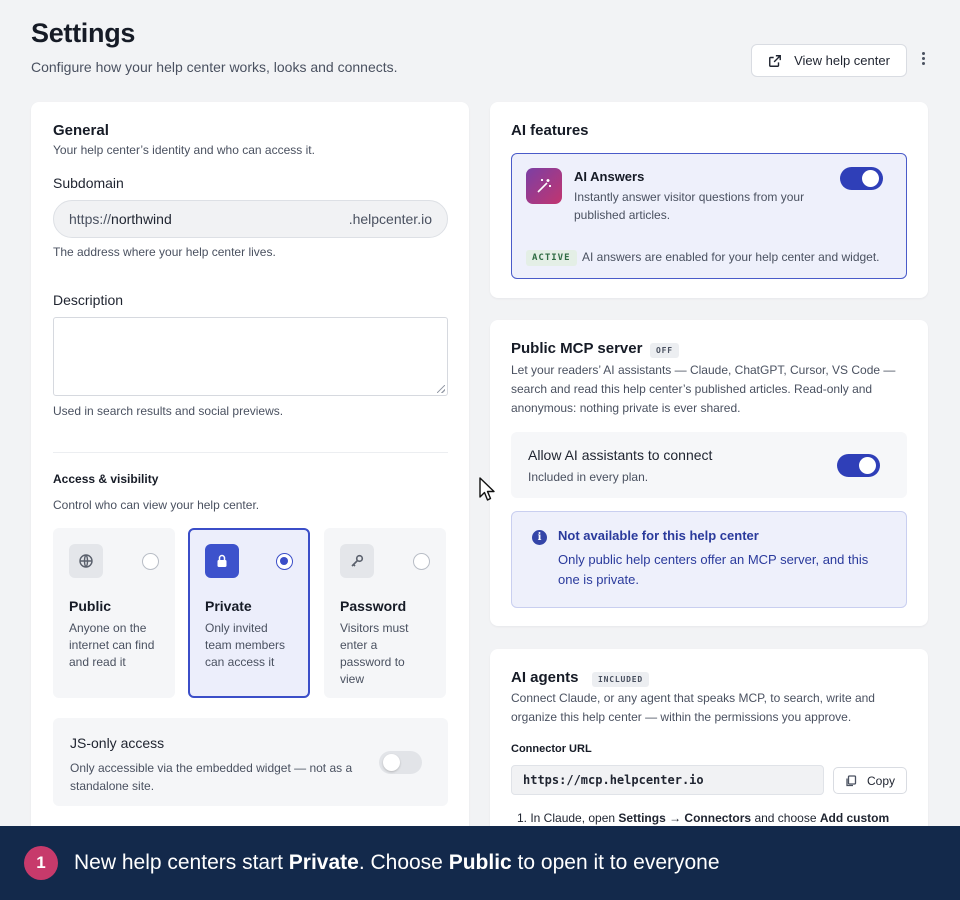 The height and width of the screenshot is (900, 960). I want to click on subdomain-label: Subdomain, so click(88, 183).